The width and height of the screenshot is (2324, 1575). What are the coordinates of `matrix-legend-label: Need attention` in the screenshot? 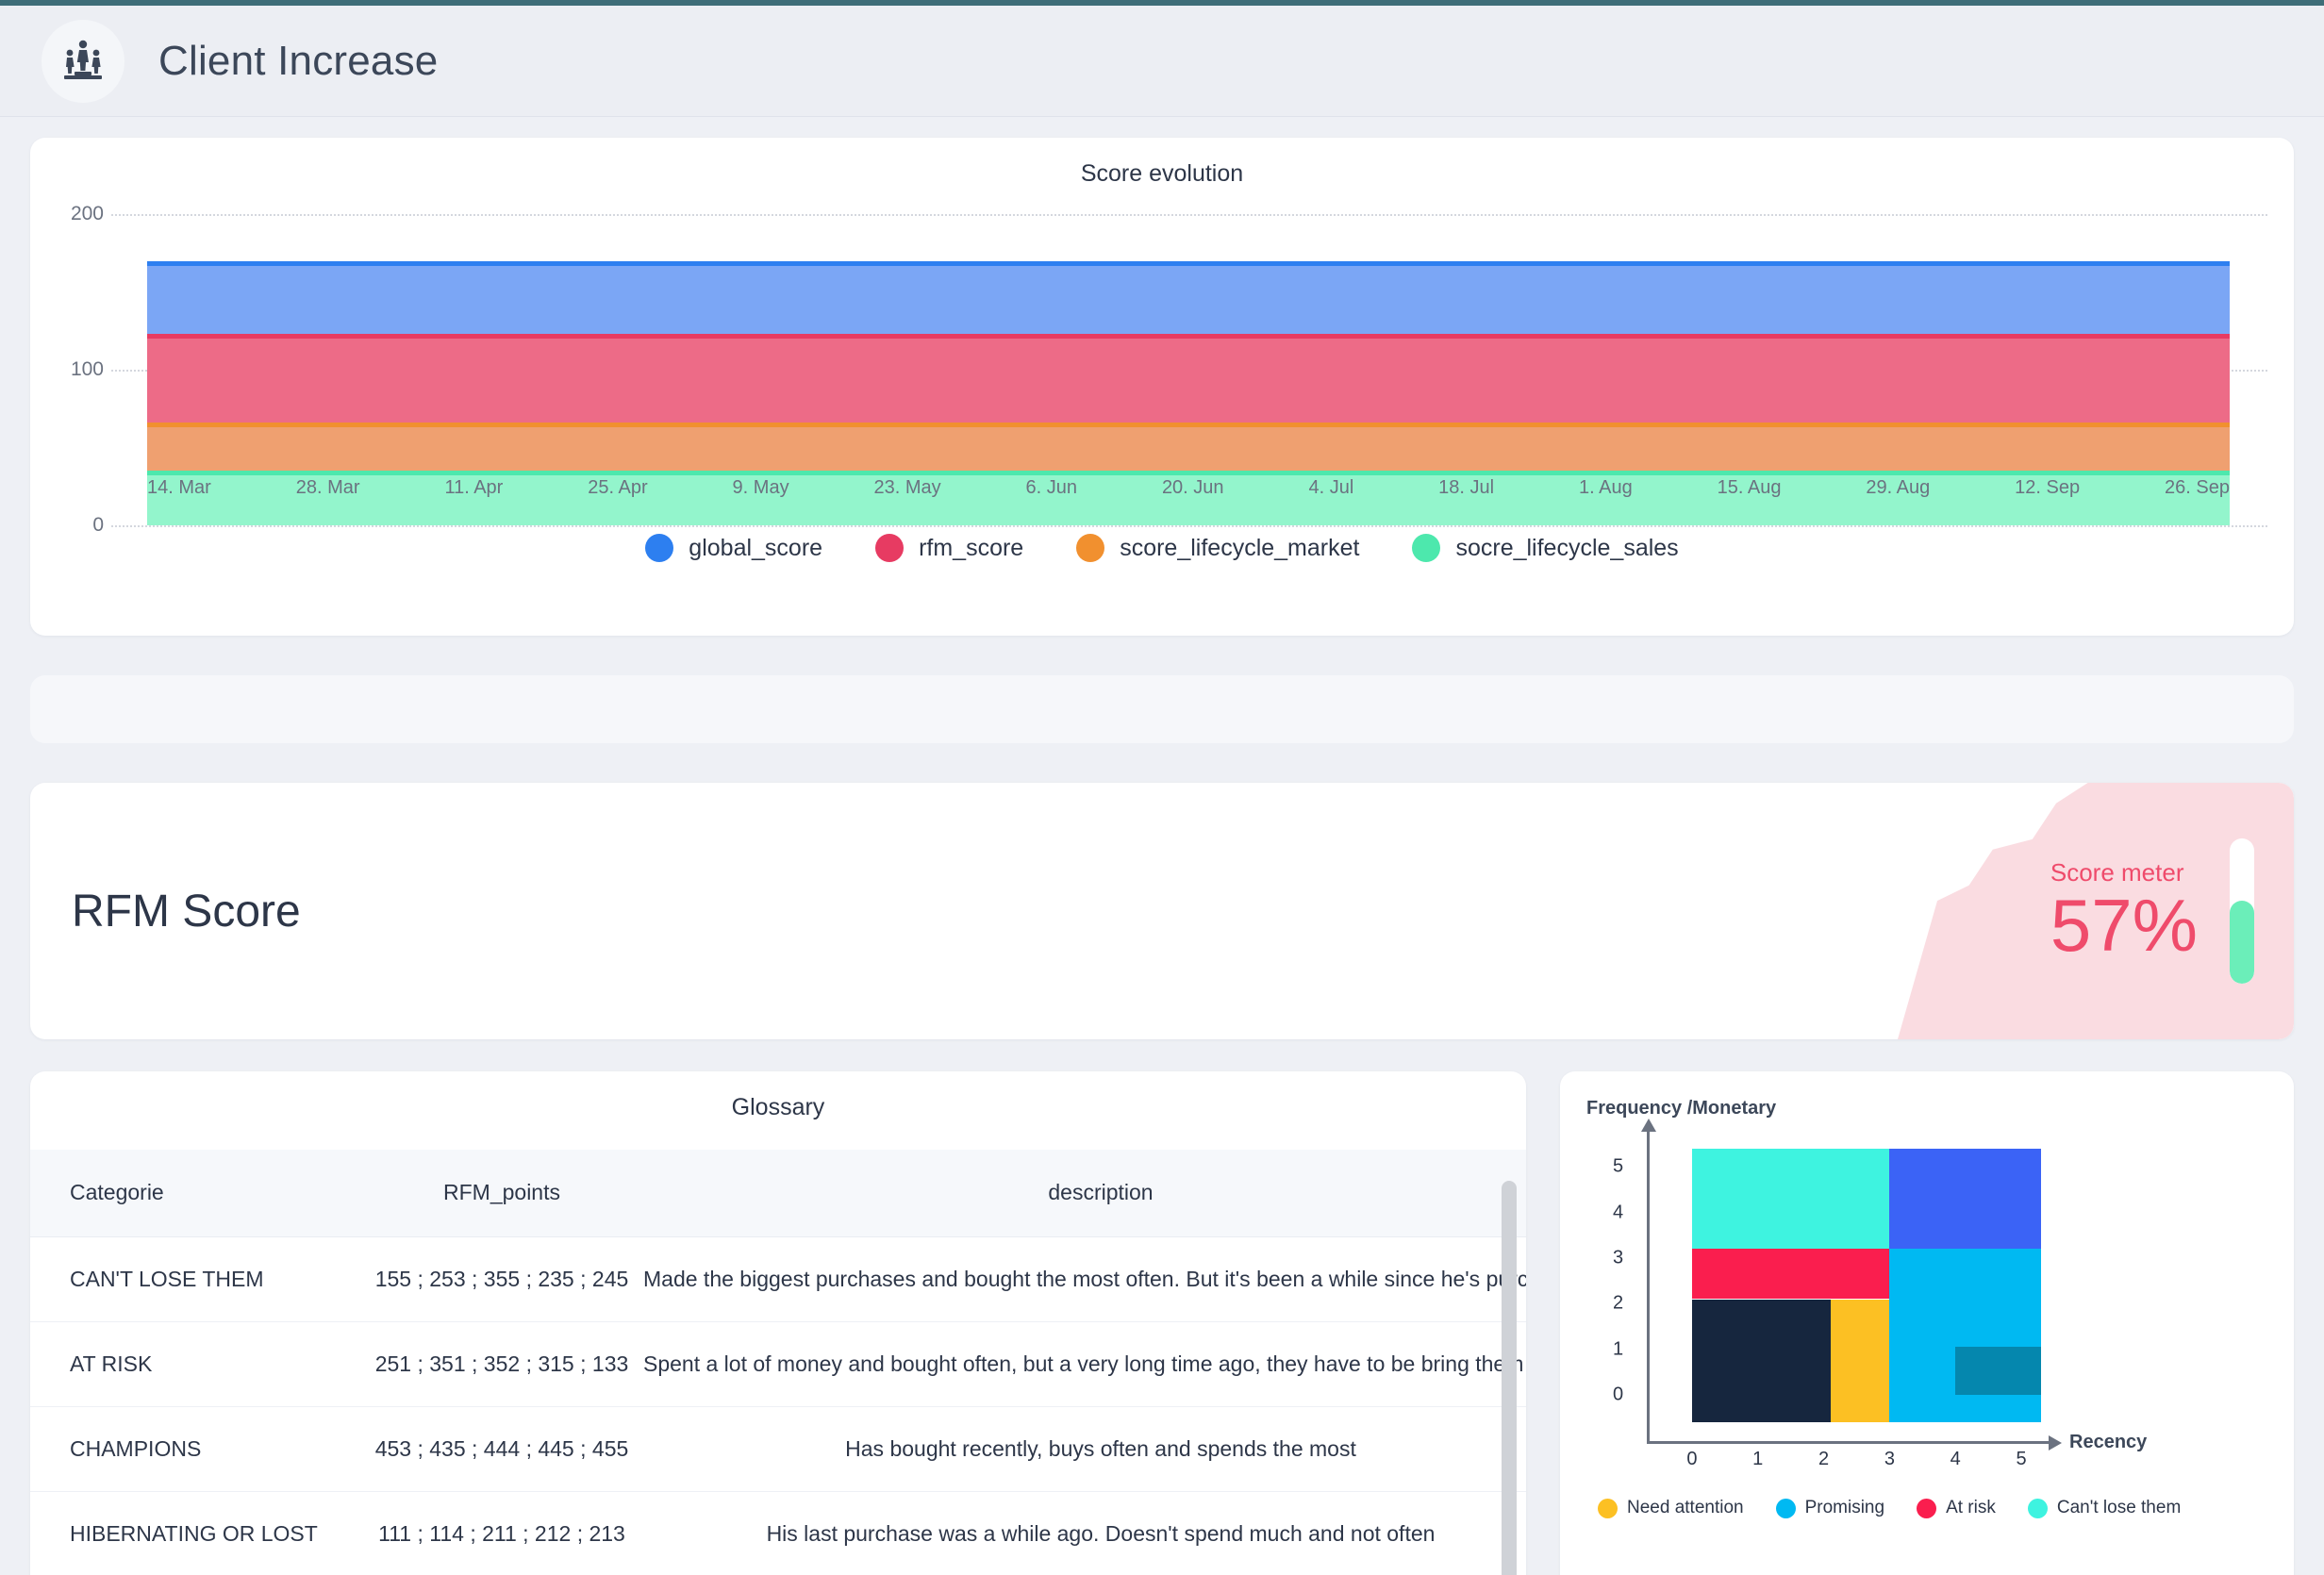 It's located at (1686, 1507).